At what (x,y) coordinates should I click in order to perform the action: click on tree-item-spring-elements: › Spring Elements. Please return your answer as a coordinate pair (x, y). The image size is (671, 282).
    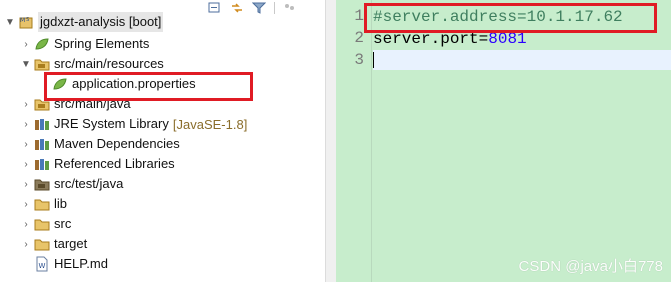
    Looking at the image, I should click on (84, 44).